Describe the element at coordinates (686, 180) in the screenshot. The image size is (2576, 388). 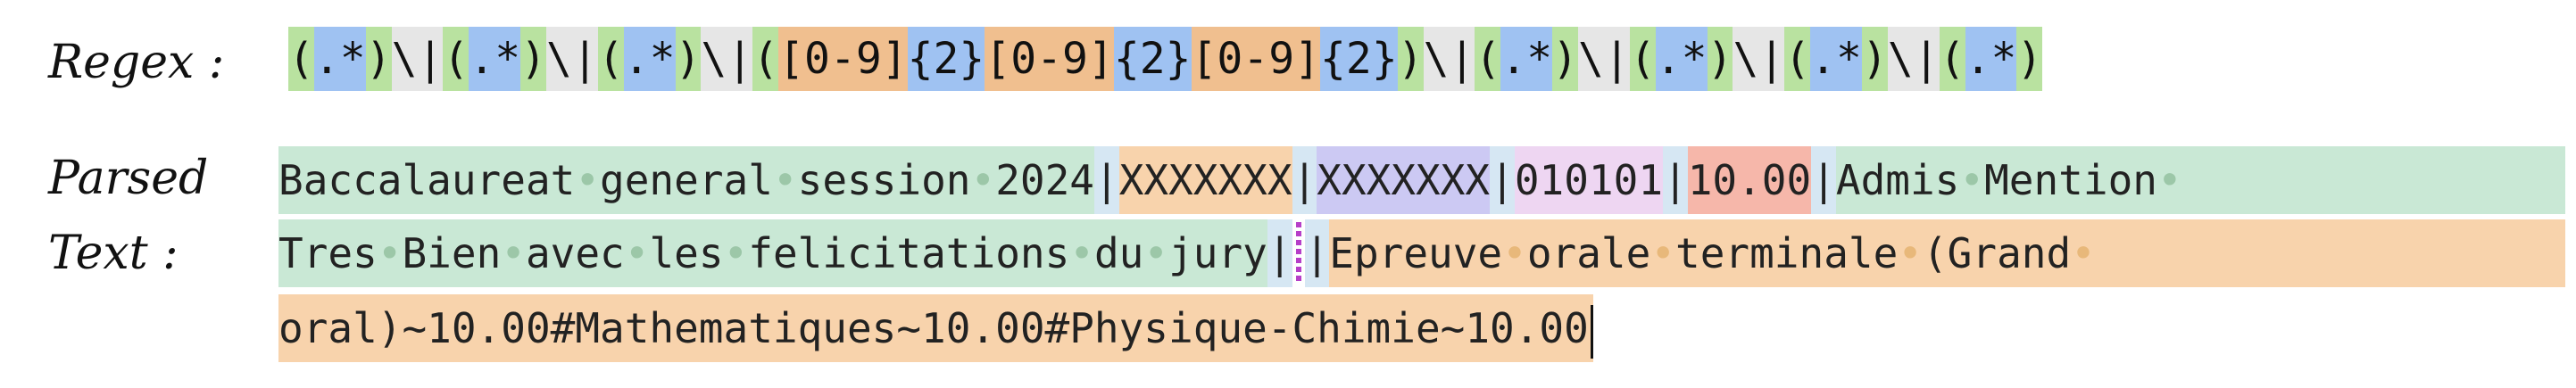
I see `parsed-field: Baccalaureat•general•session•2024` at that location.